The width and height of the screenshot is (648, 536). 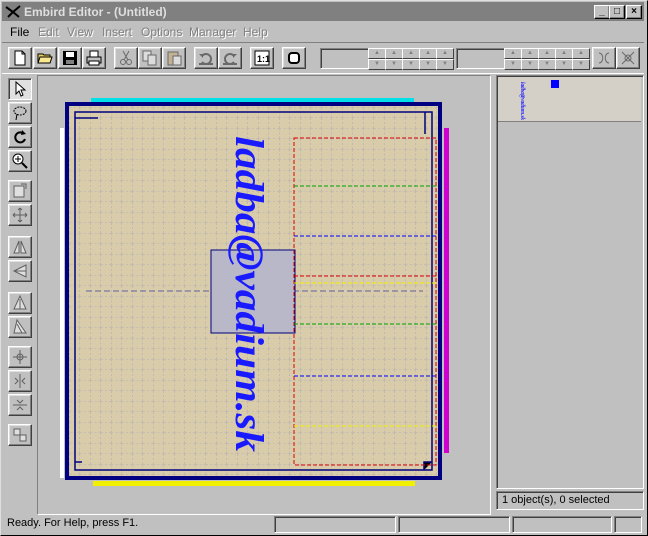 I want to click on close-icon: ×, so click(x=634, y=11).